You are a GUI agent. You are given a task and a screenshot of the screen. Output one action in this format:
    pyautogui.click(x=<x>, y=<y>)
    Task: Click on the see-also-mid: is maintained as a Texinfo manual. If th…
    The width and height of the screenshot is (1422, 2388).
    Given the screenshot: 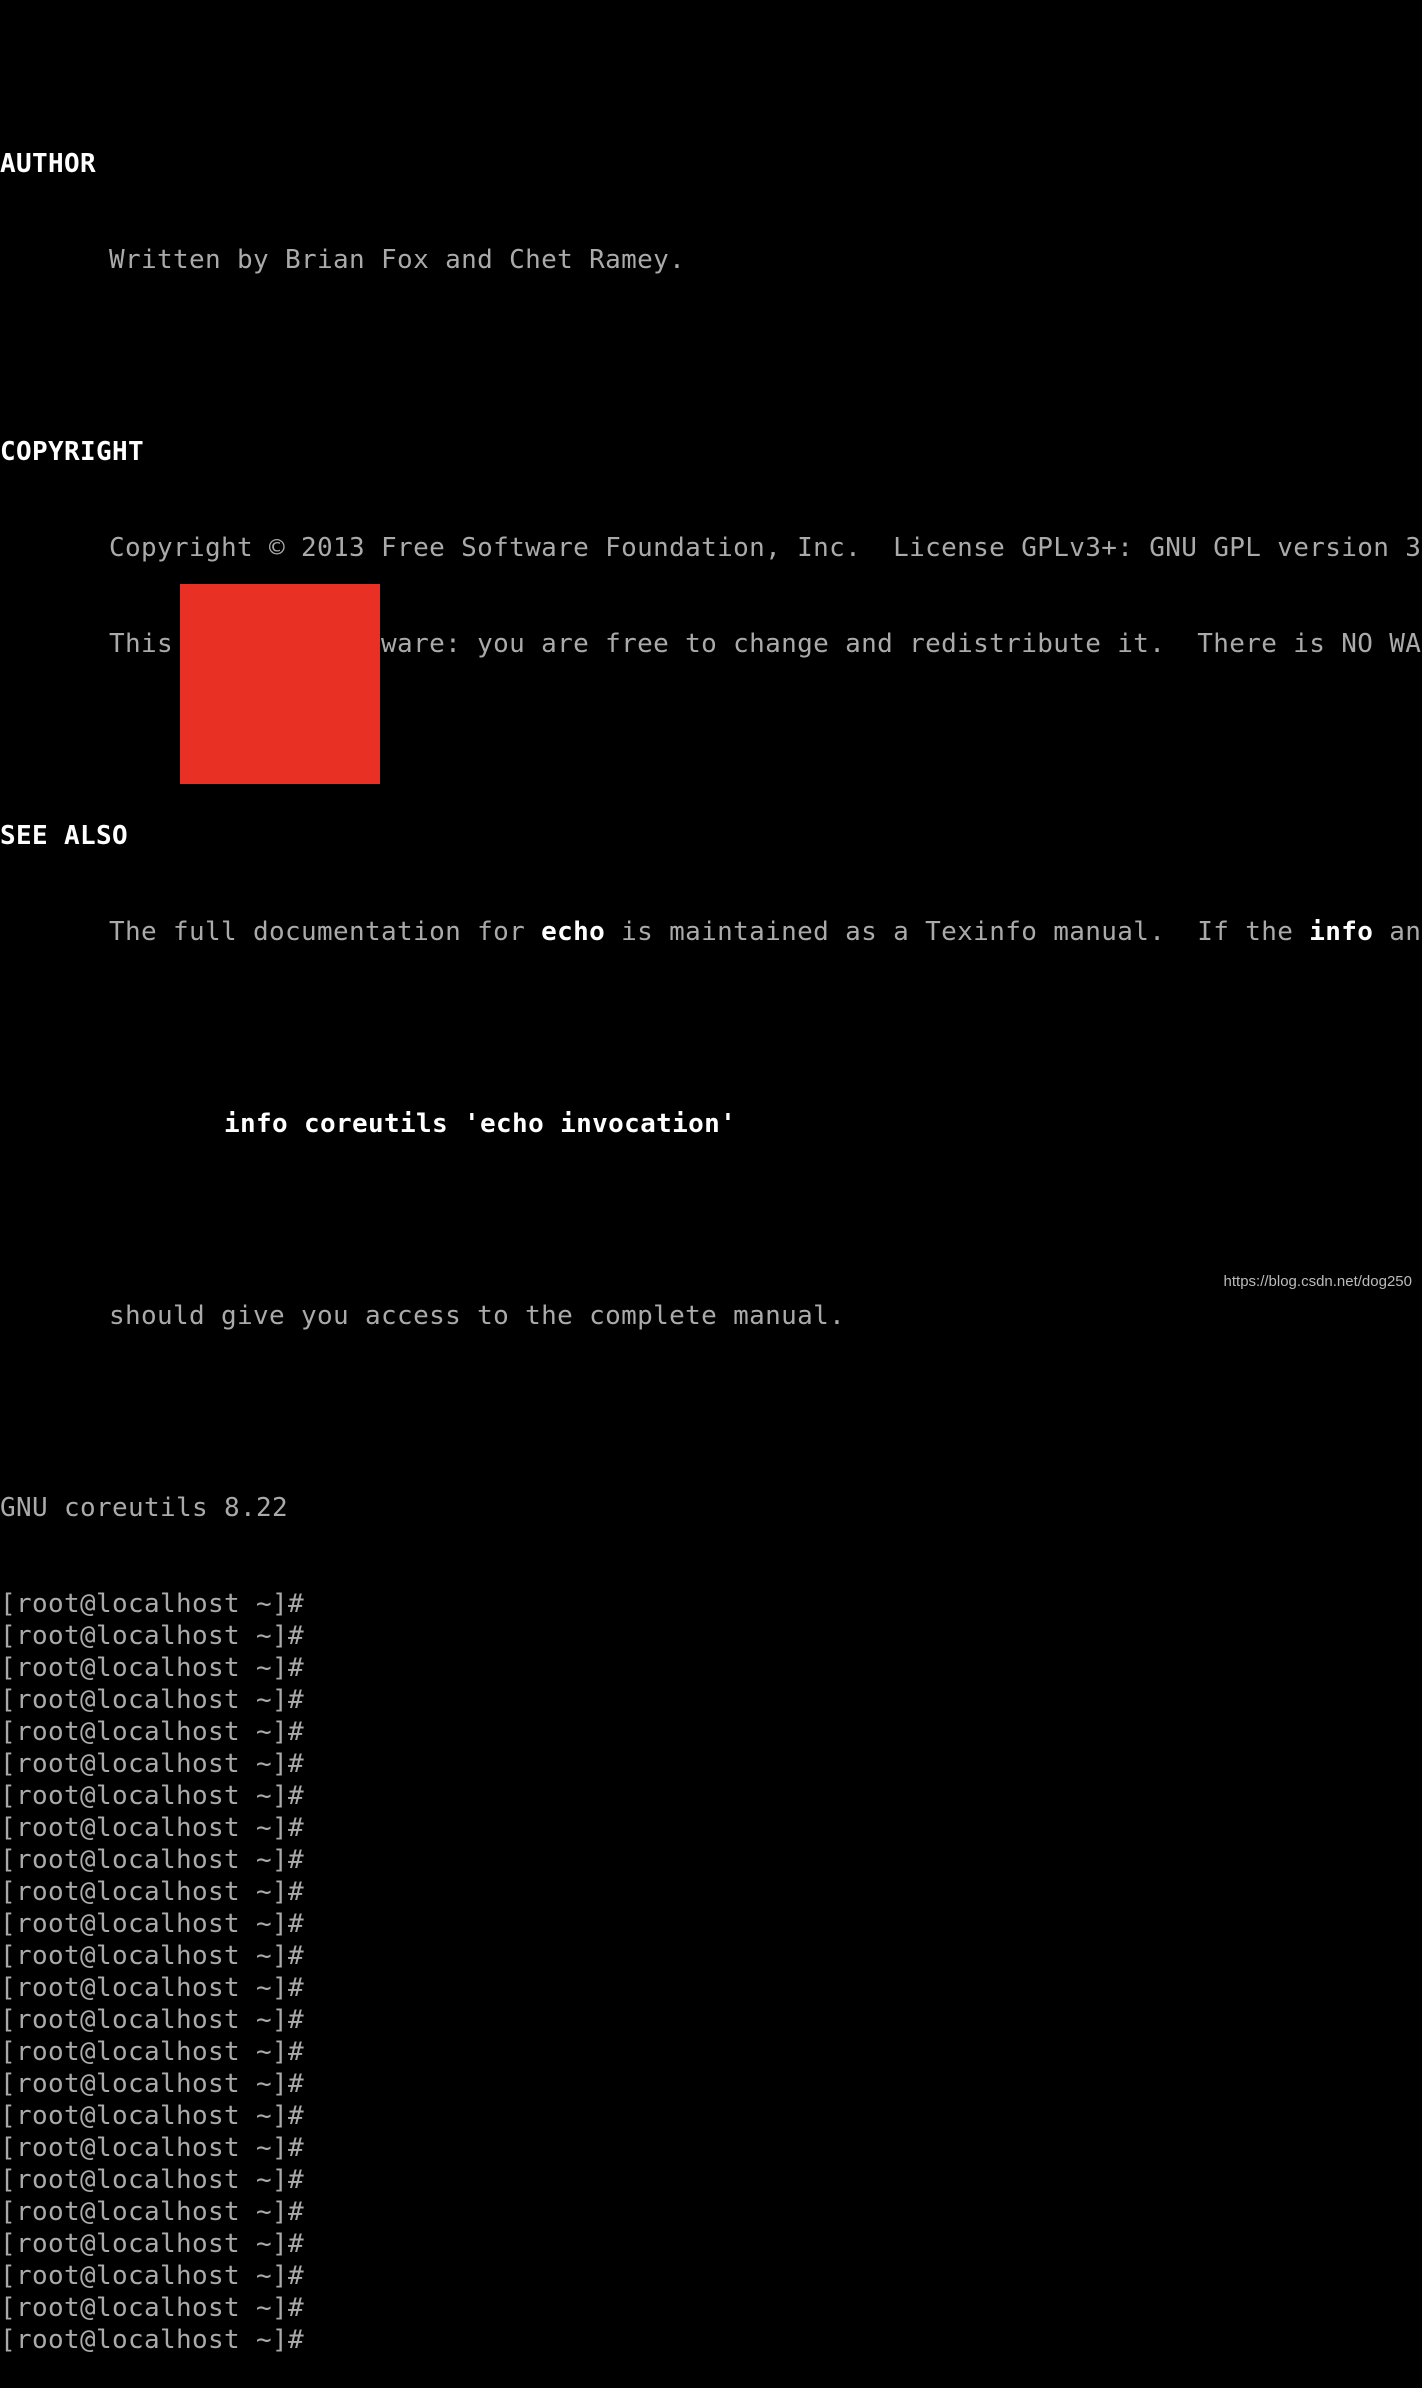 What is the action you would take?
    pyautogui.click(x=957, y=932)
    